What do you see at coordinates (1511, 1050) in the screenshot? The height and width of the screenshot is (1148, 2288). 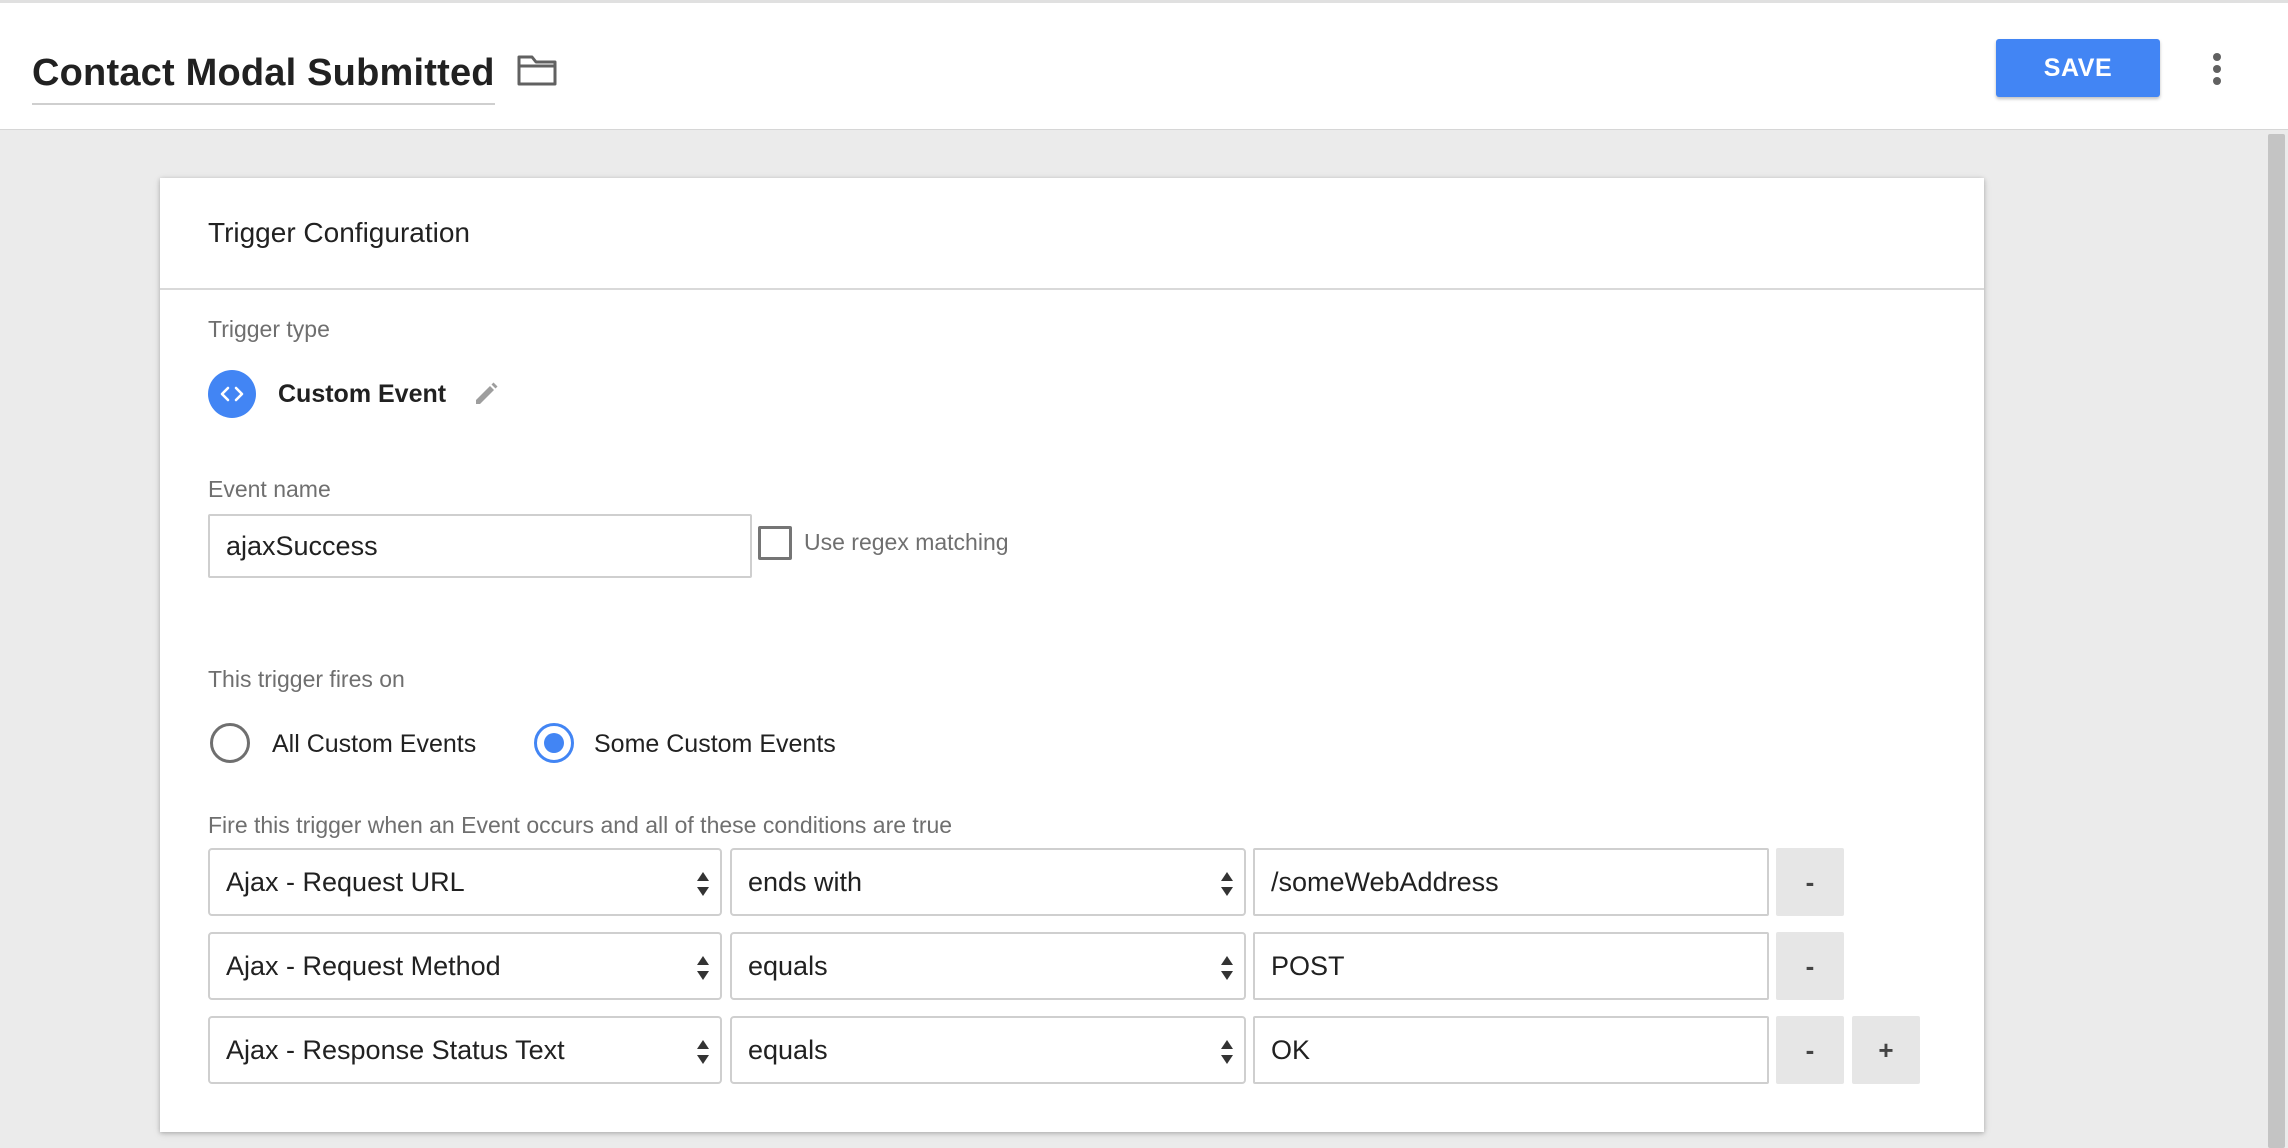 I see `condition-value-input: OK` at bounding box center [1511, 1050].